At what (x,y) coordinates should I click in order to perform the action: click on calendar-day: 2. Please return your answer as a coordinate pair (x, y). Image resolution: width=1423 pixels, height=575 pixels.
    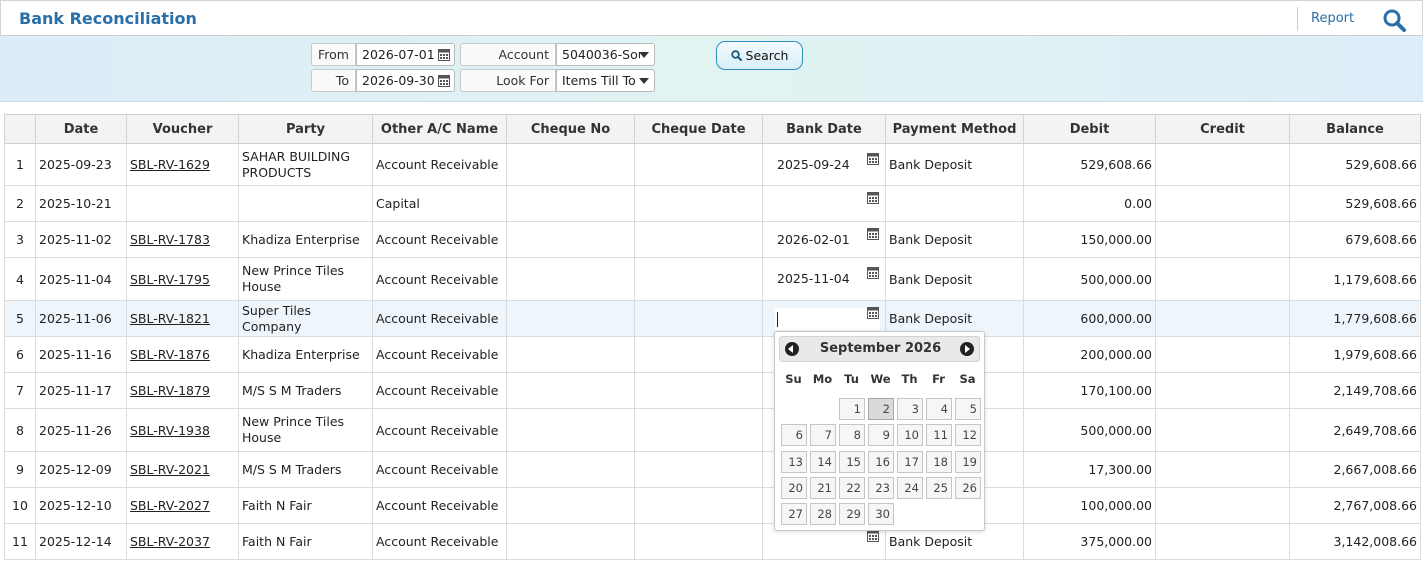
    Looking at the image, I should click on (881, 409).